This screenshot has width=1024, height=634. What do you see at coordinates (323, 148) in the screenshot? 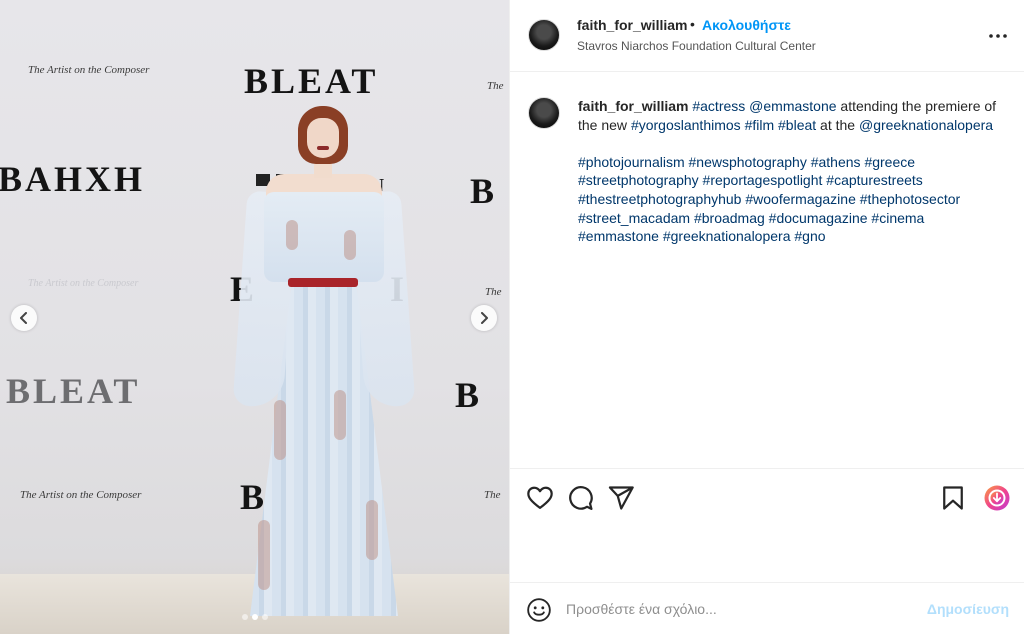
I see `lips` at bounding box center [323, 148].